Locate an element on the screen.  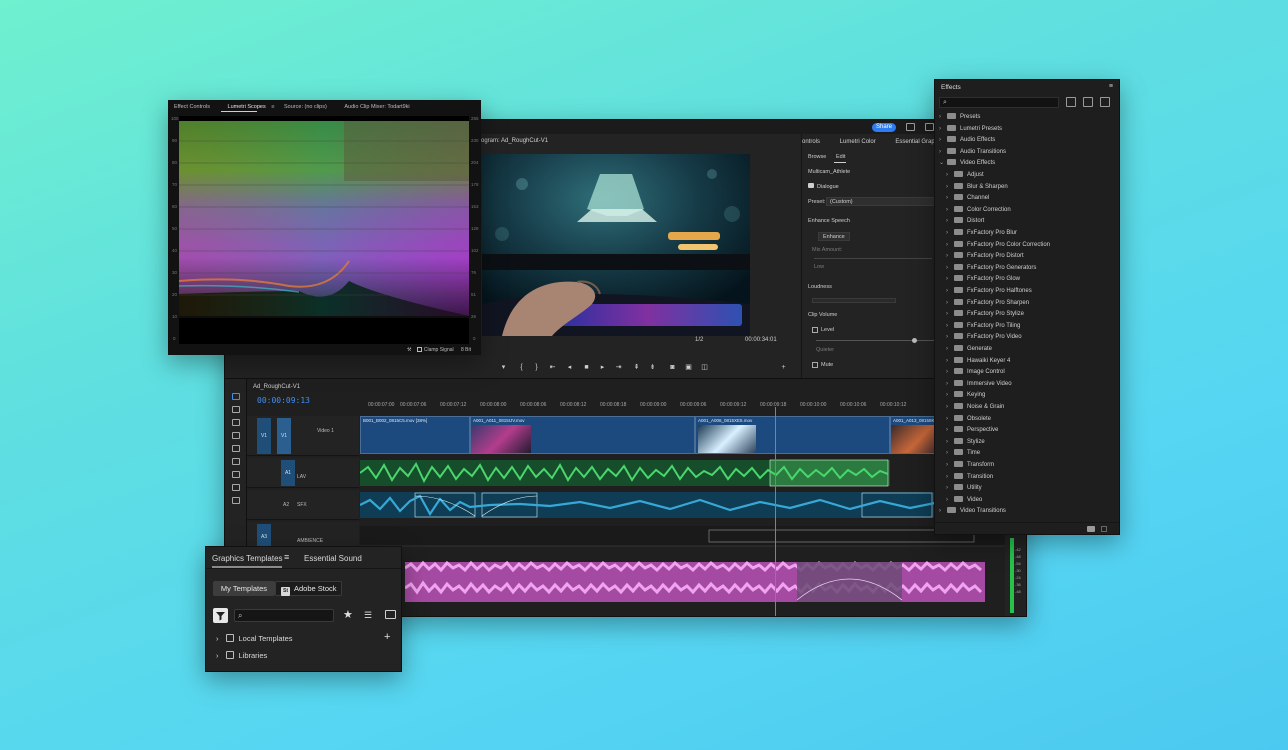
timeline-timecode: 00:00:09:13 is located at coordinates (283, 400).